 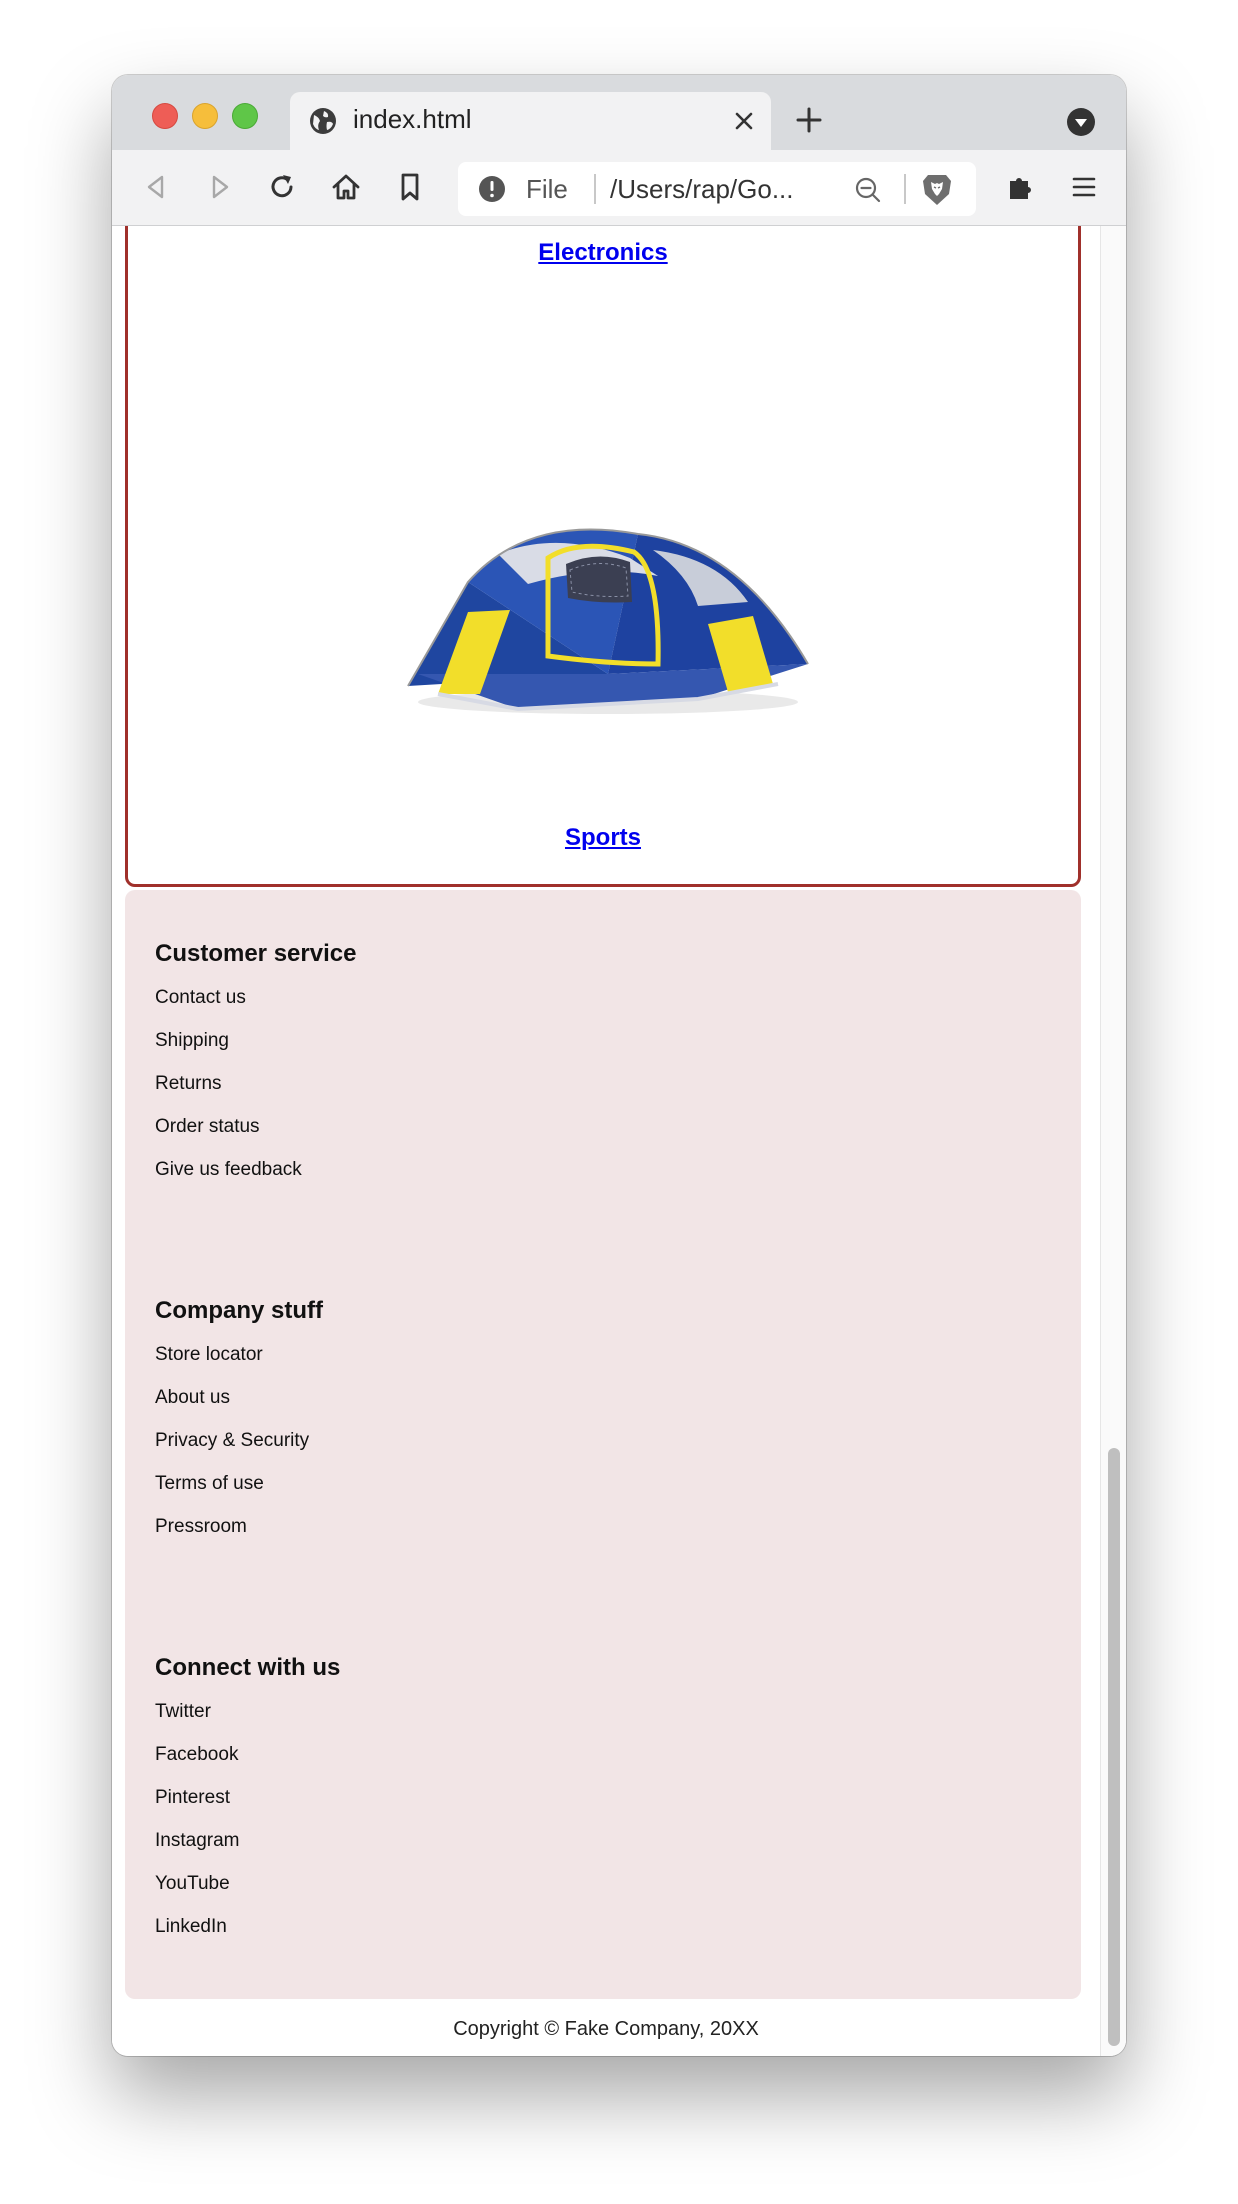 I want to click on footer-link-pinterest: Pinterest, so click(x=247, y=1806).